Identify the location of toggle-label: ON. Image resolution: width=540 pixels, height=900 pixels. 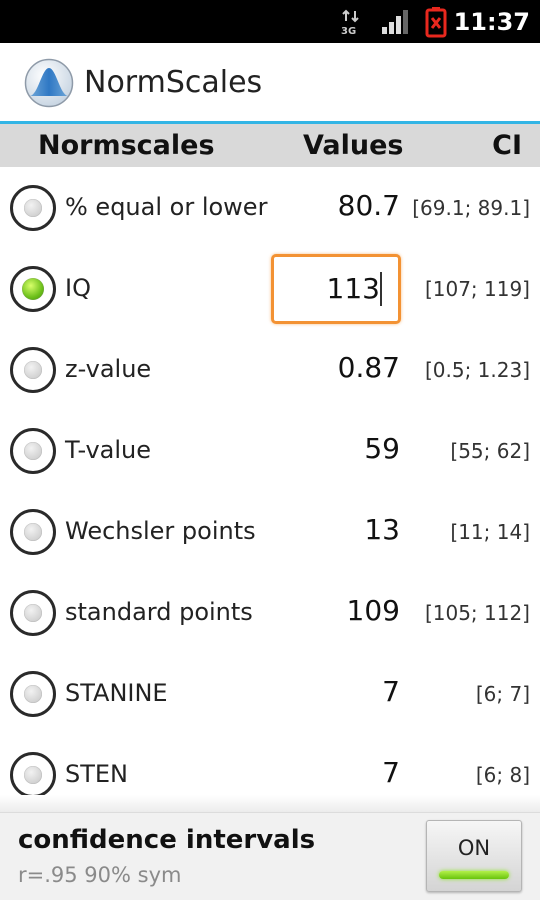
(474, 848).